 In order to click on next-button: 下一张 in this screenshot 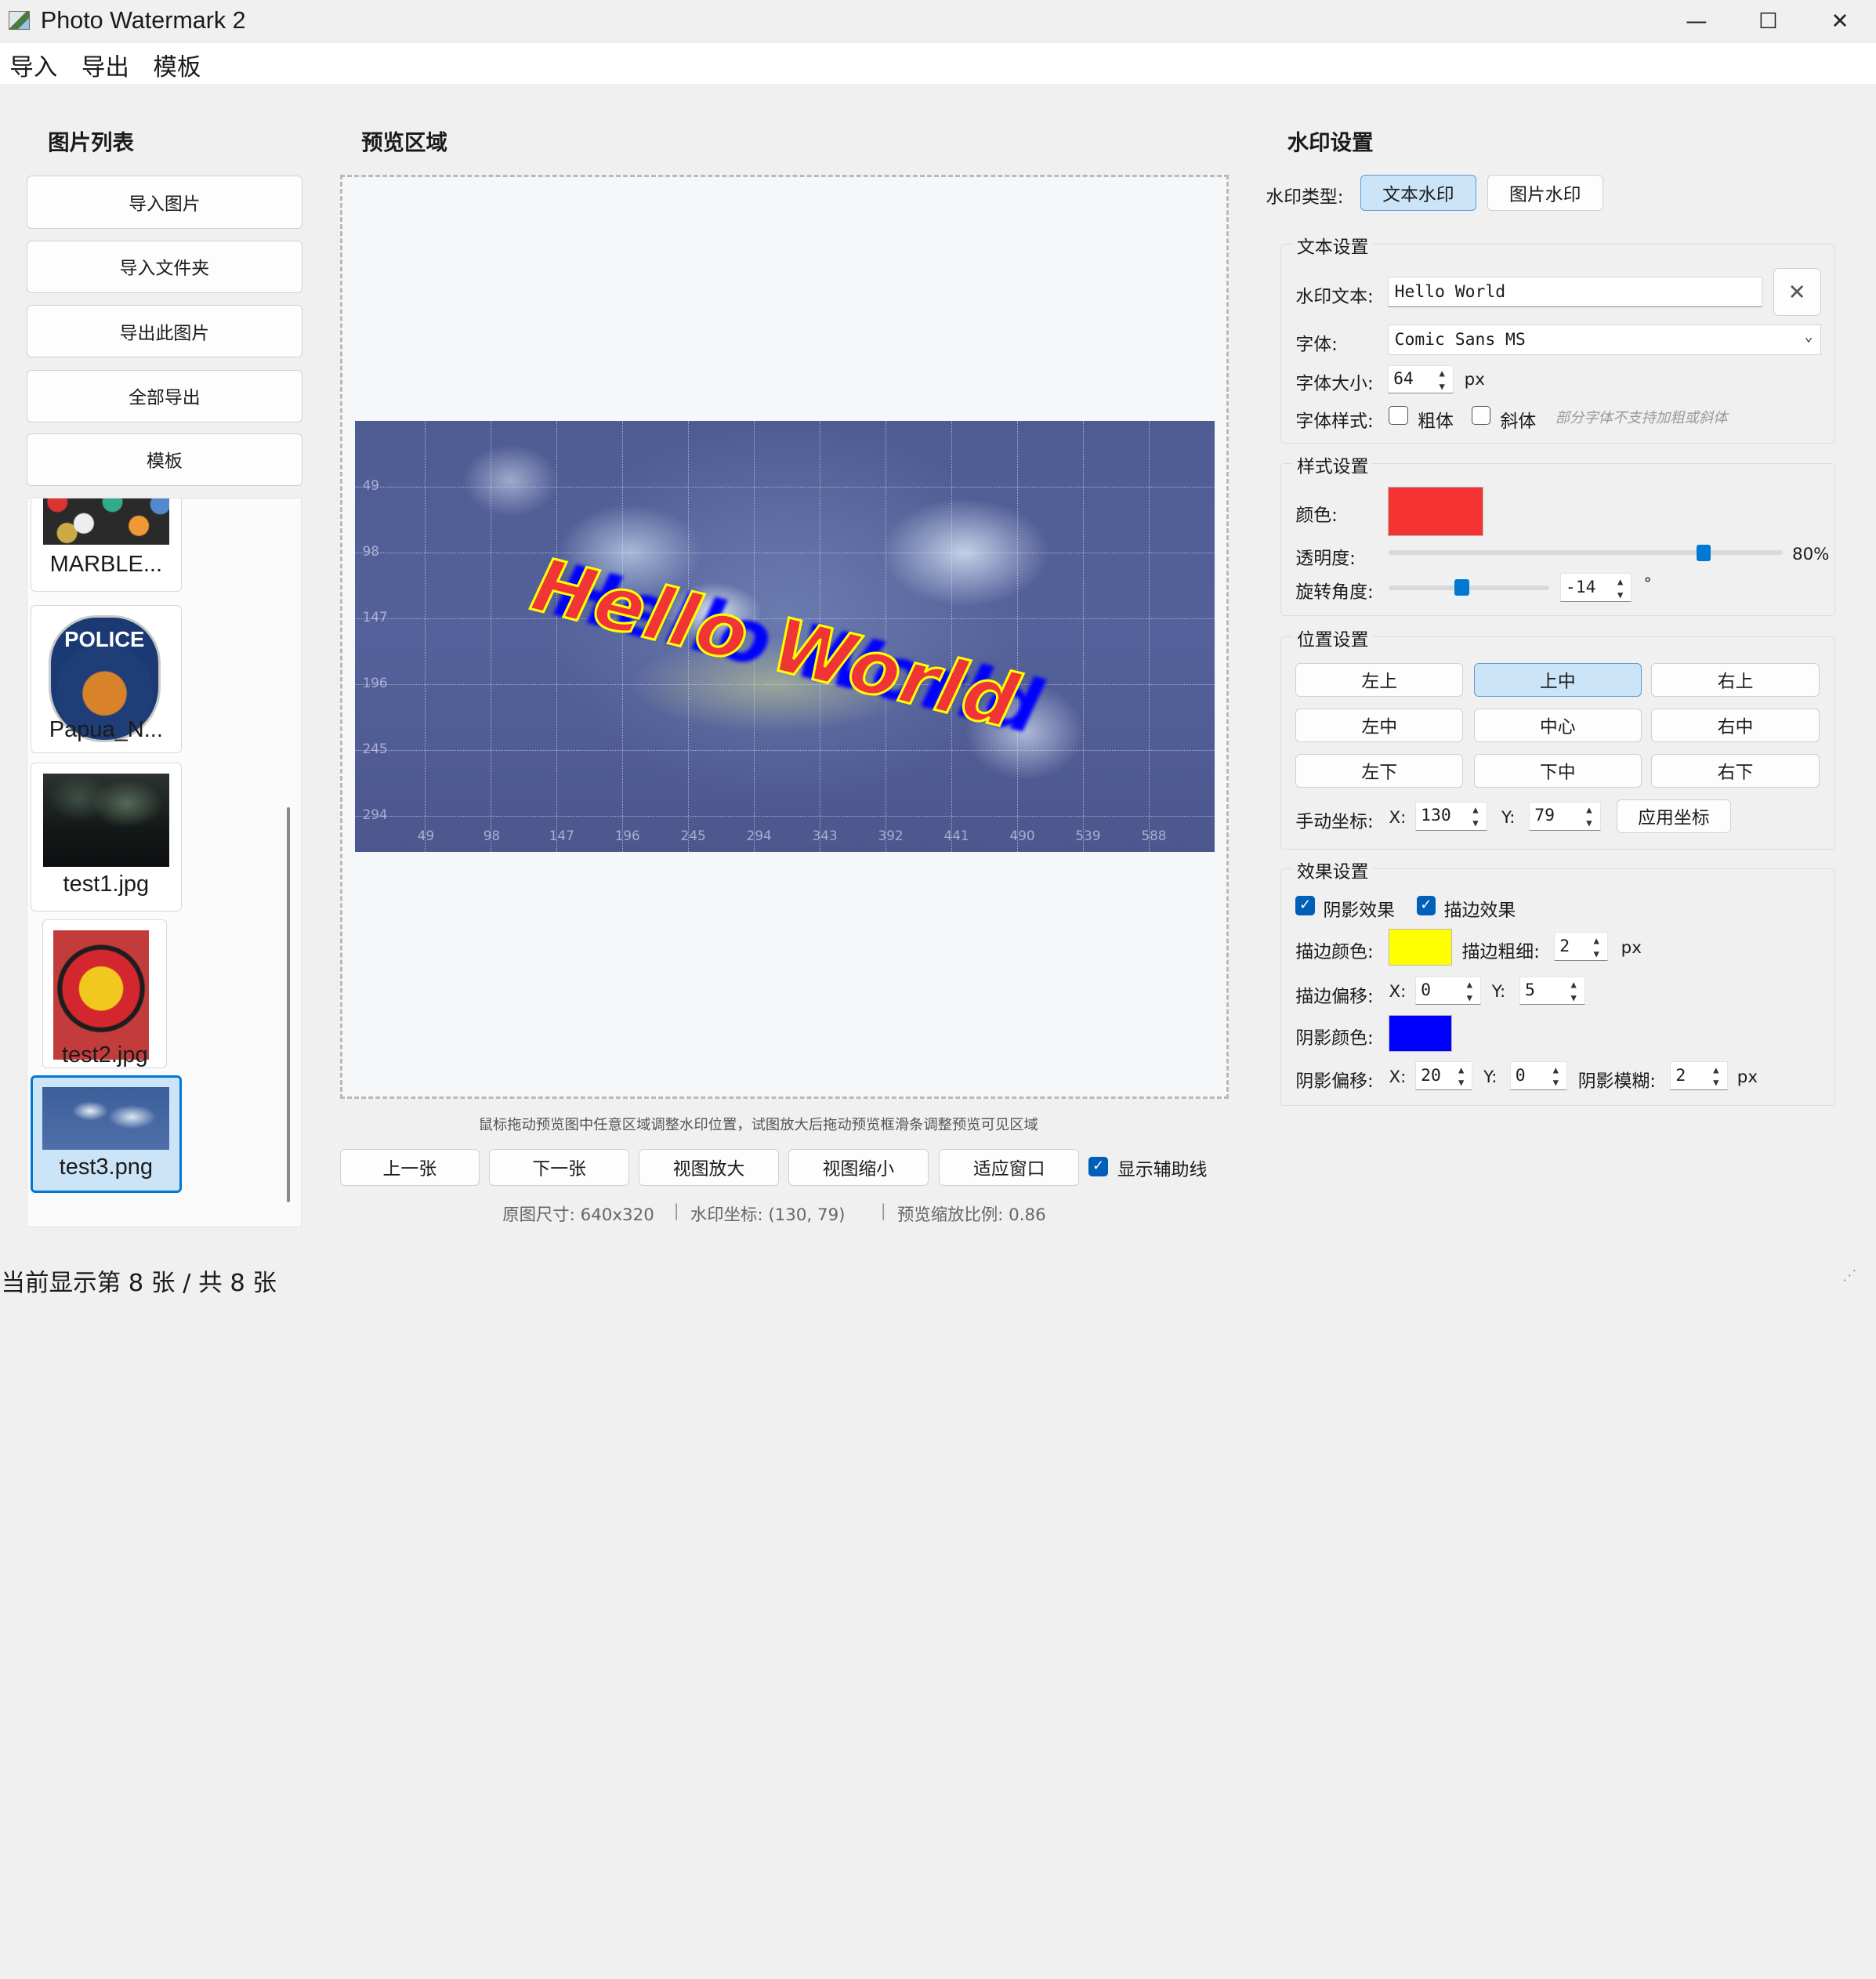, I will do `click(559, 1167)`.